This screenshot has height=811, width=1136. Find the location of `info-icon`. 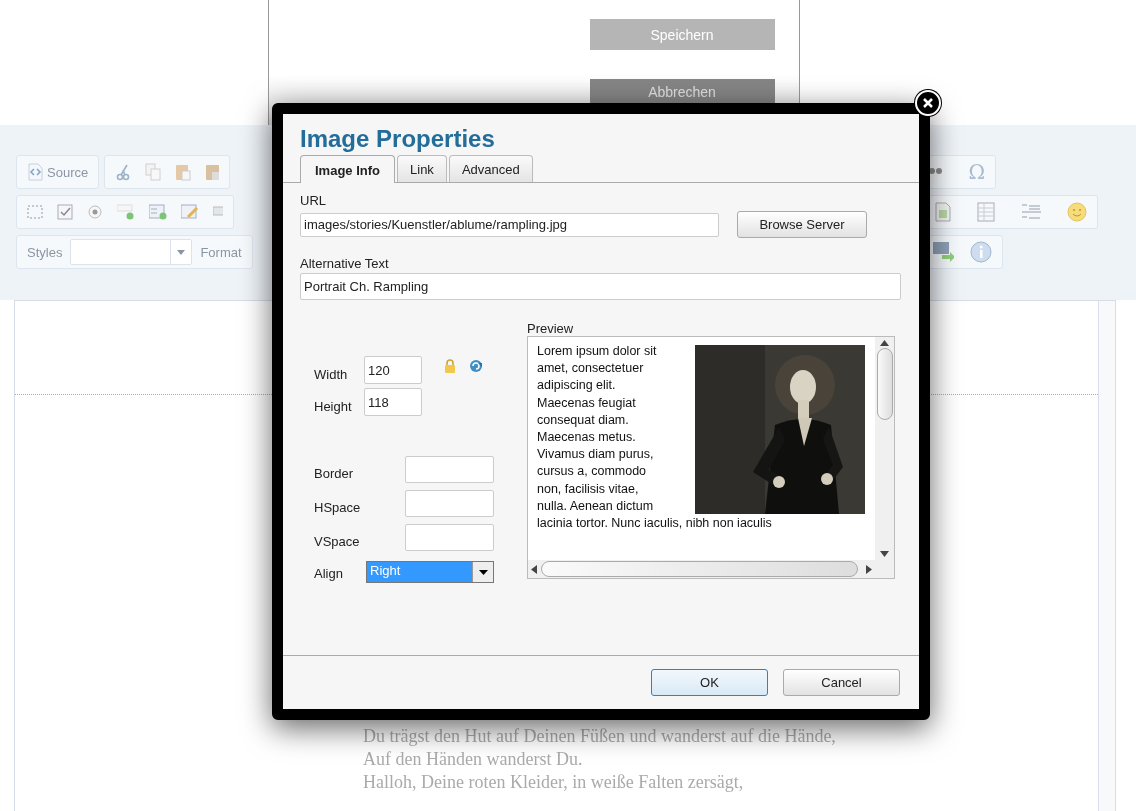

info-icon is located at coordinates (981, 252).